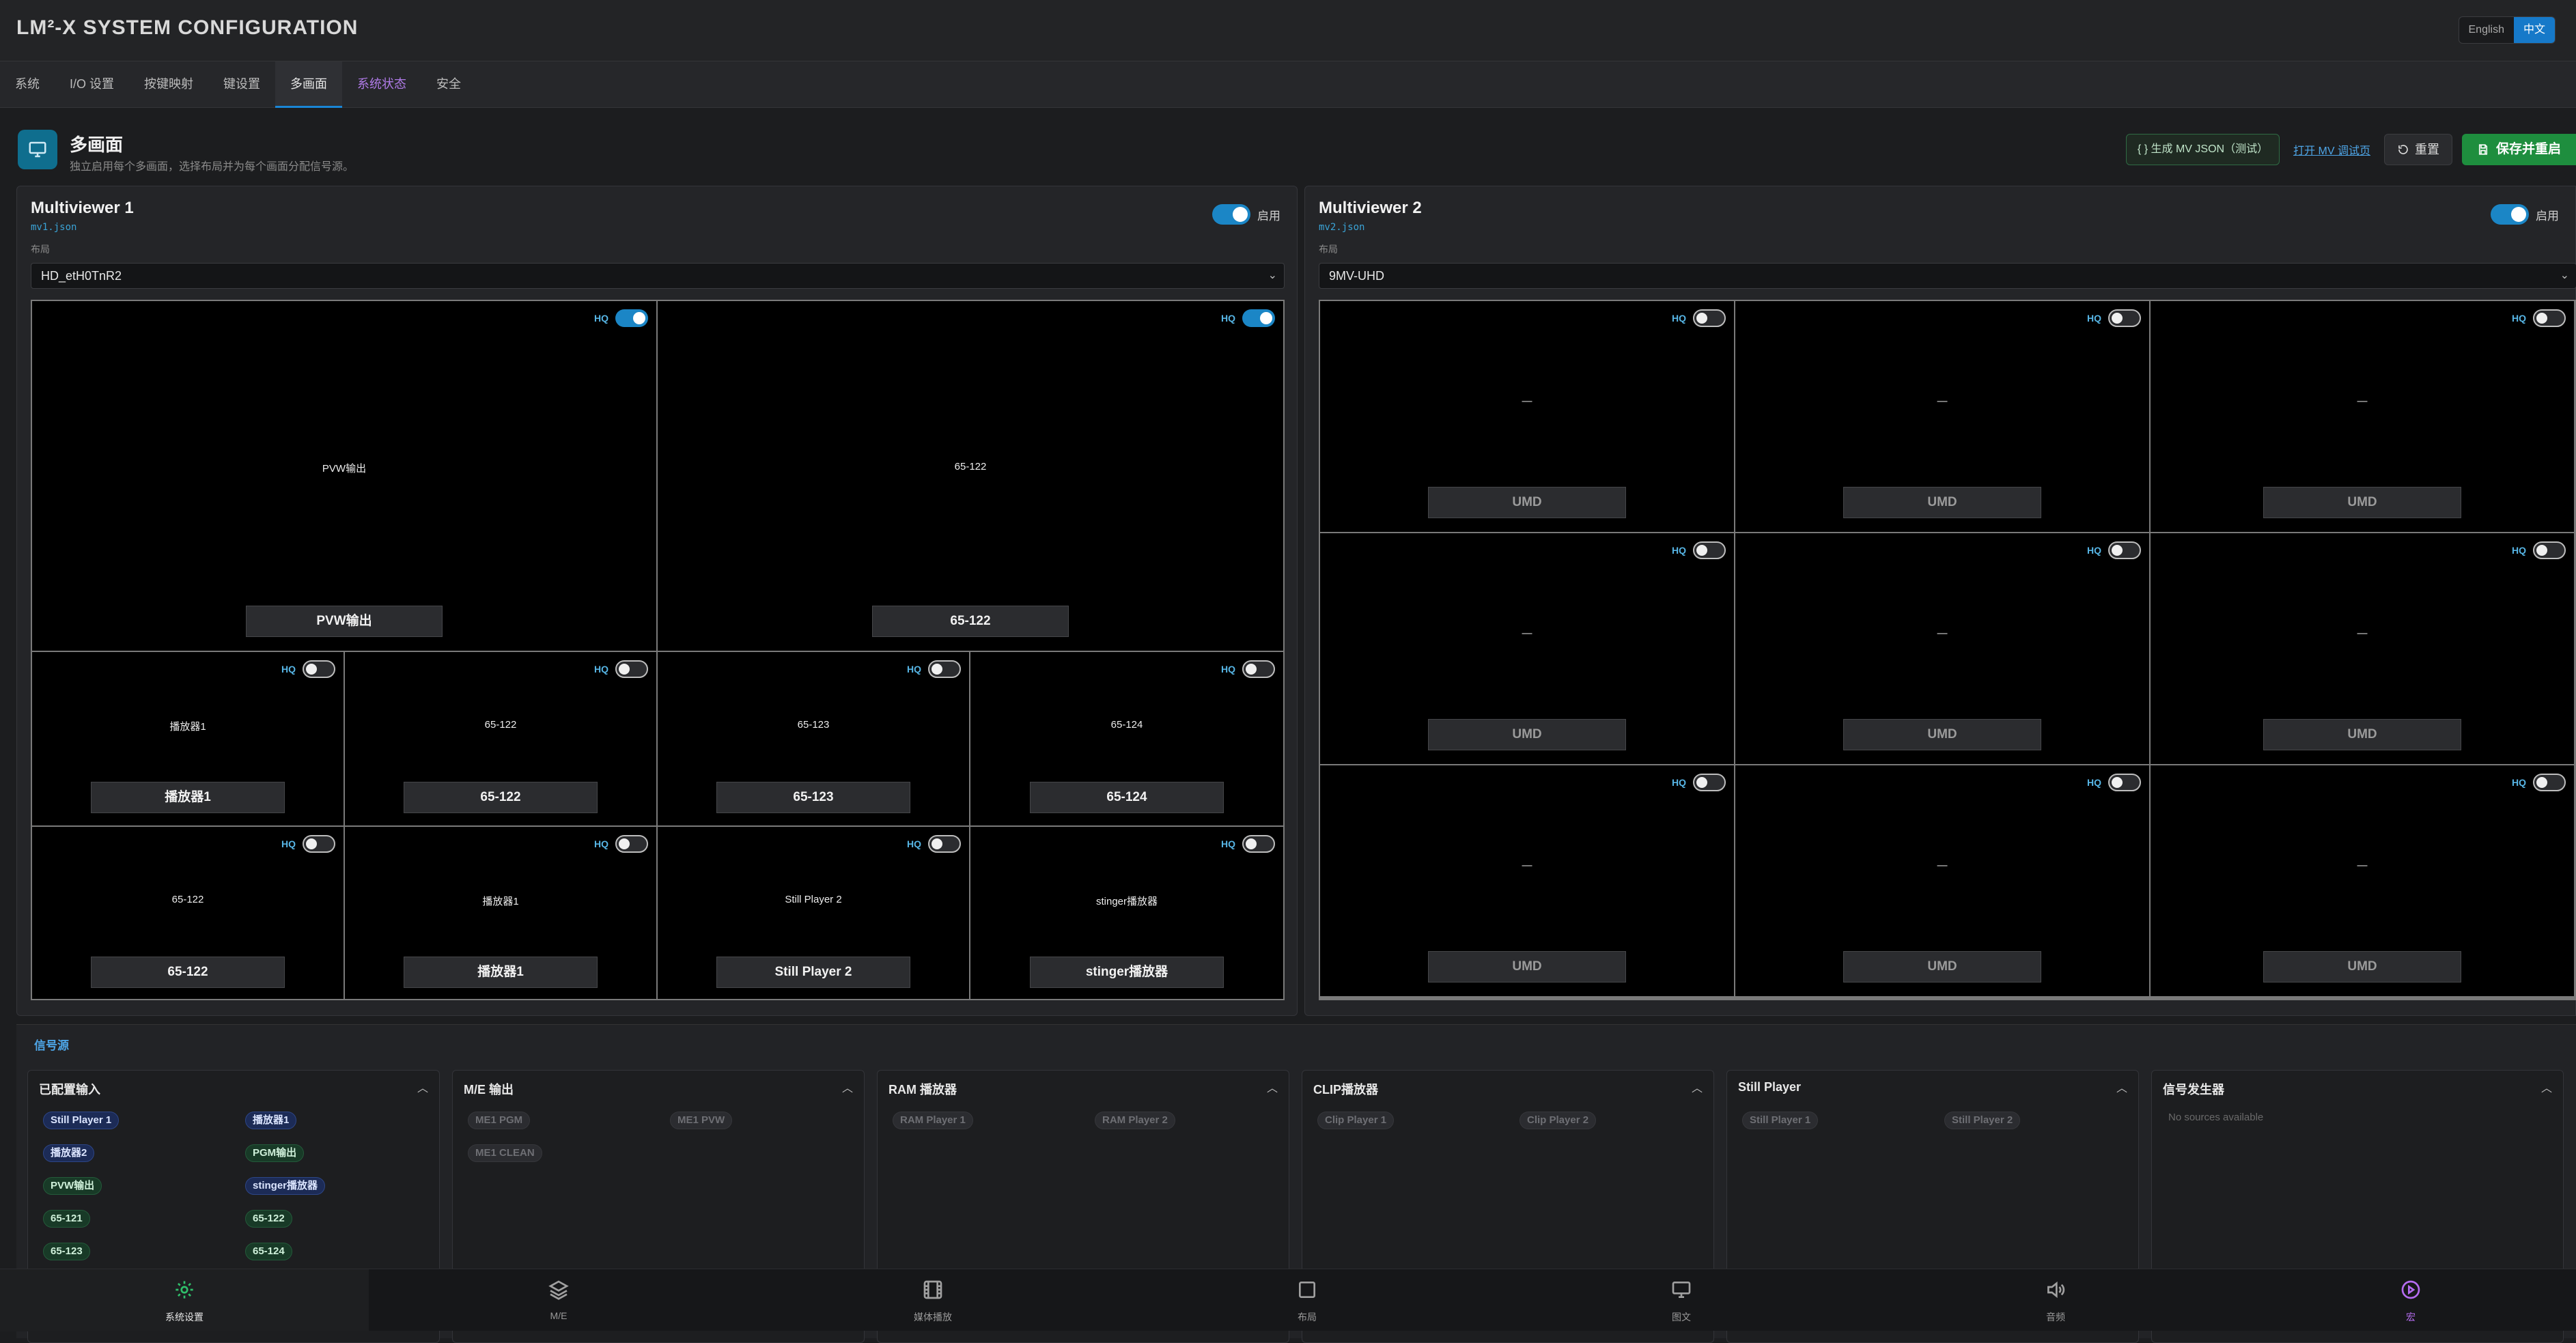  What do you see at coordinates (701, 1120) in the screenshot?
I see `source-chip: ME1 PVW` at bounding box center [701, 1120].